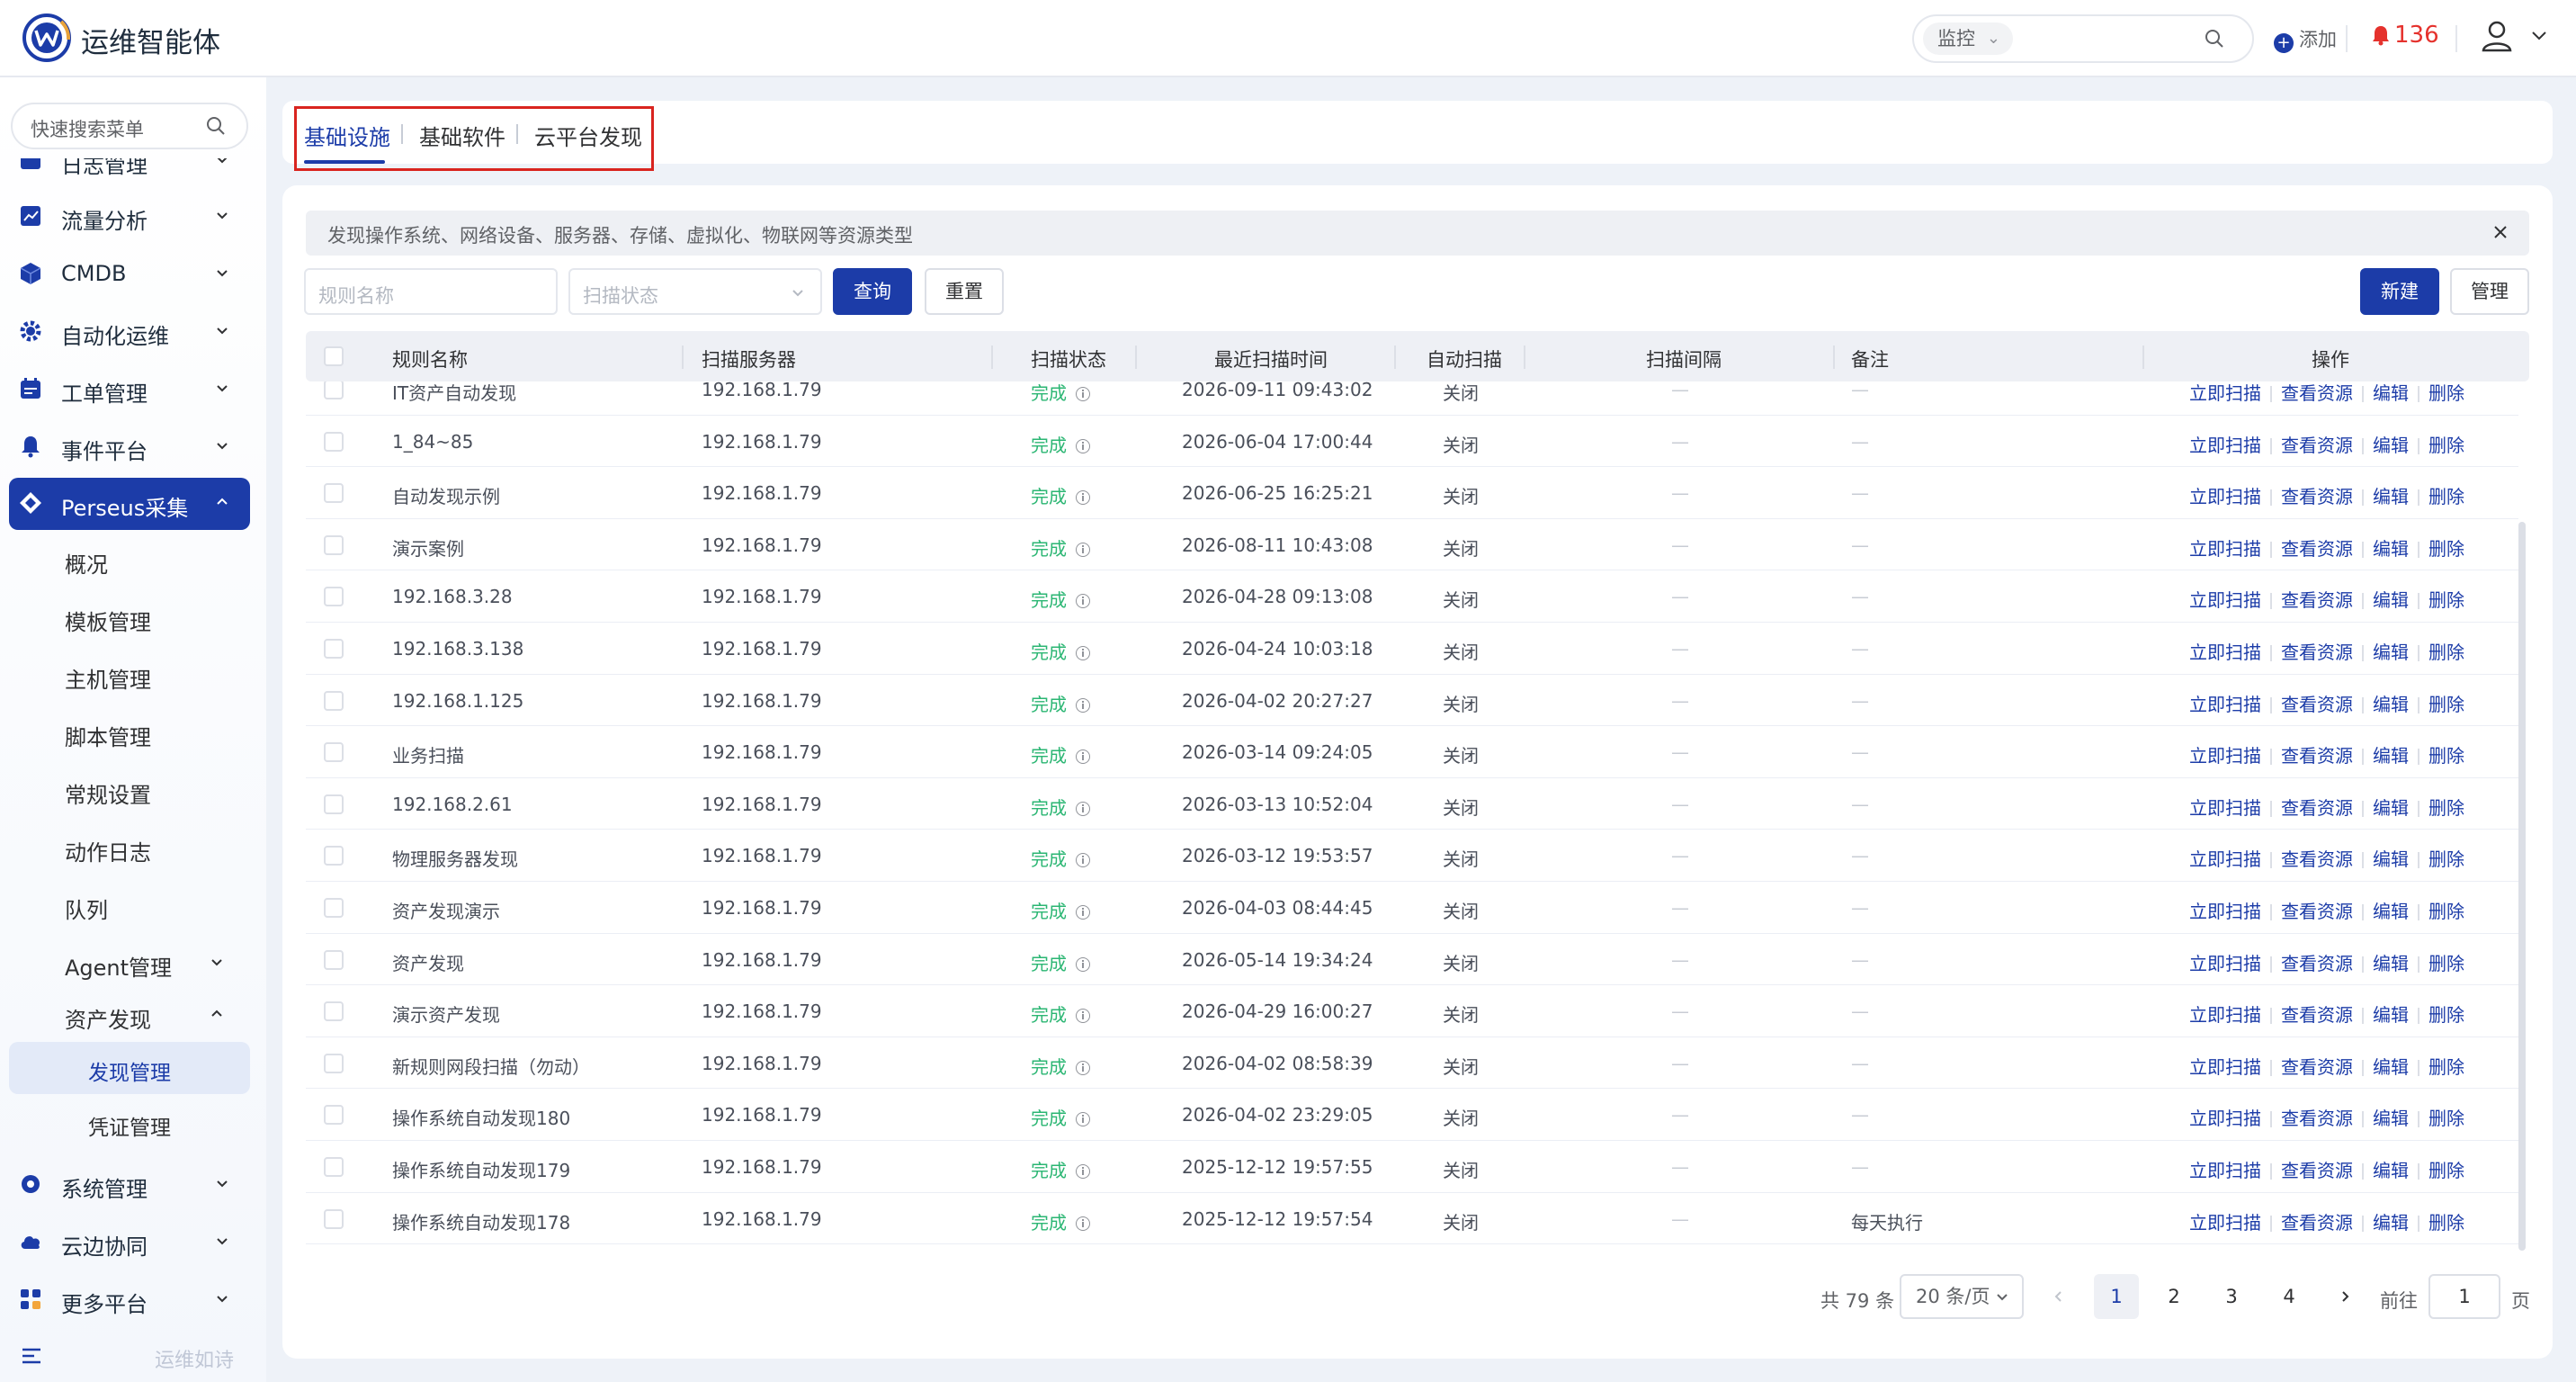 Image resolution: width=2576 pixels, height=1382 pixels. What do you see at coordinates (47, 38) in the screenshot?
I see `app-logo-icon` at bounding box center [47, 38].